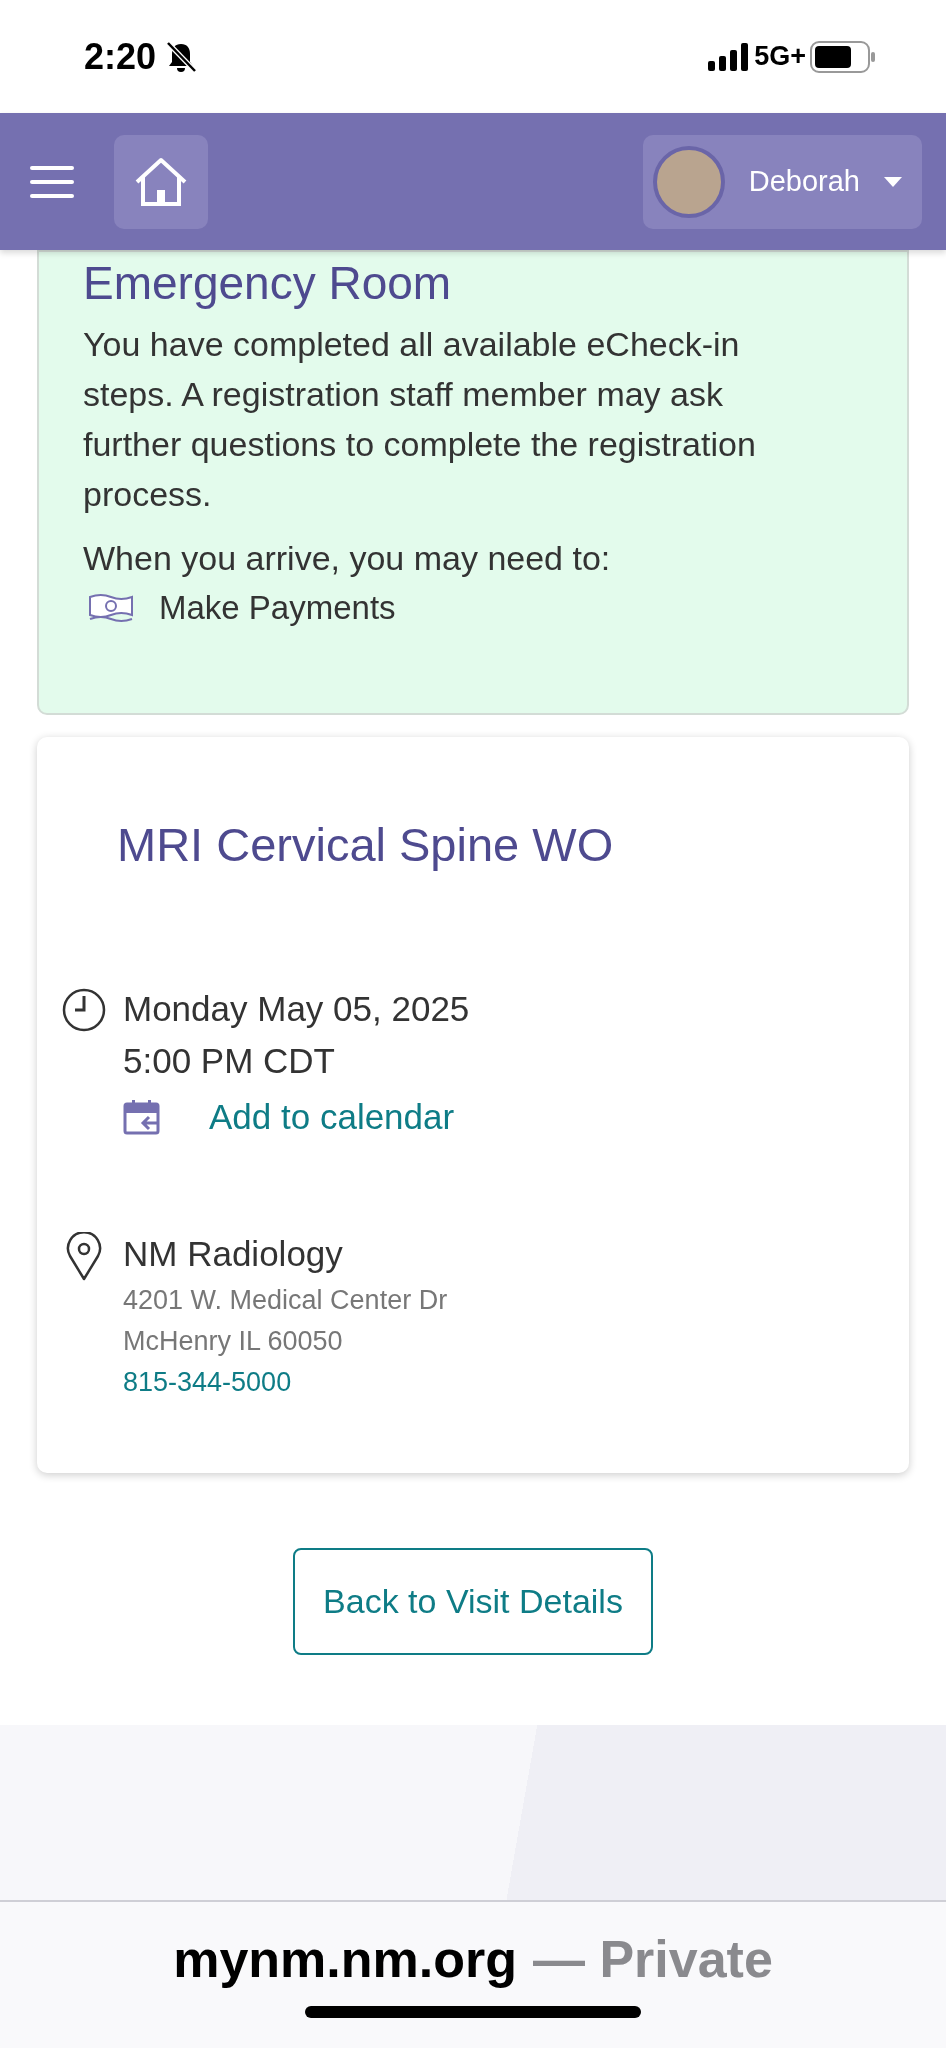  What do you see at coordinates (893, 181) in the screenshot?
I see `caret-icon` at bounding box center [893, 181].